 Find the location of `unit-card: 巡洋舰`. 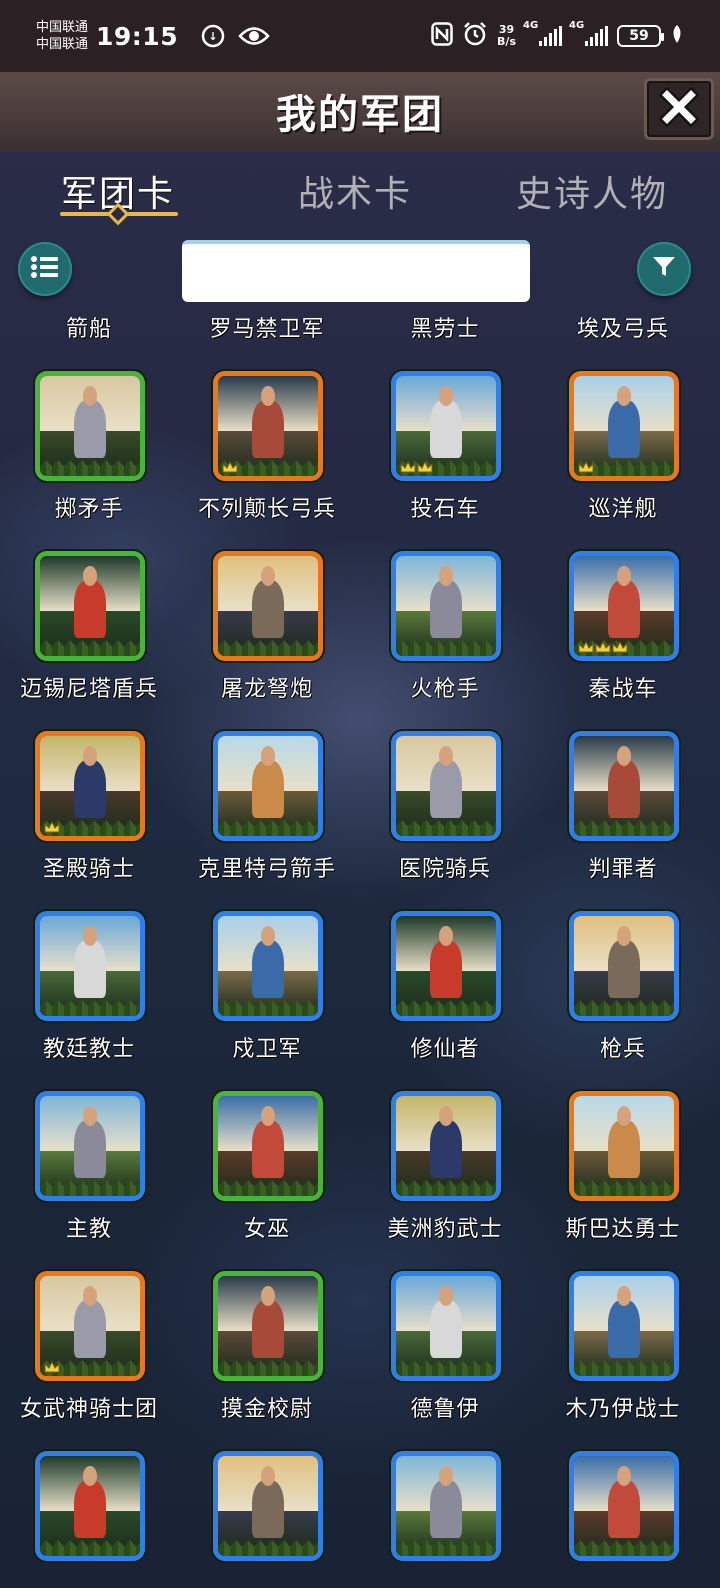

unit-card: 巡洋舰 is located at coordinates (623, 449).